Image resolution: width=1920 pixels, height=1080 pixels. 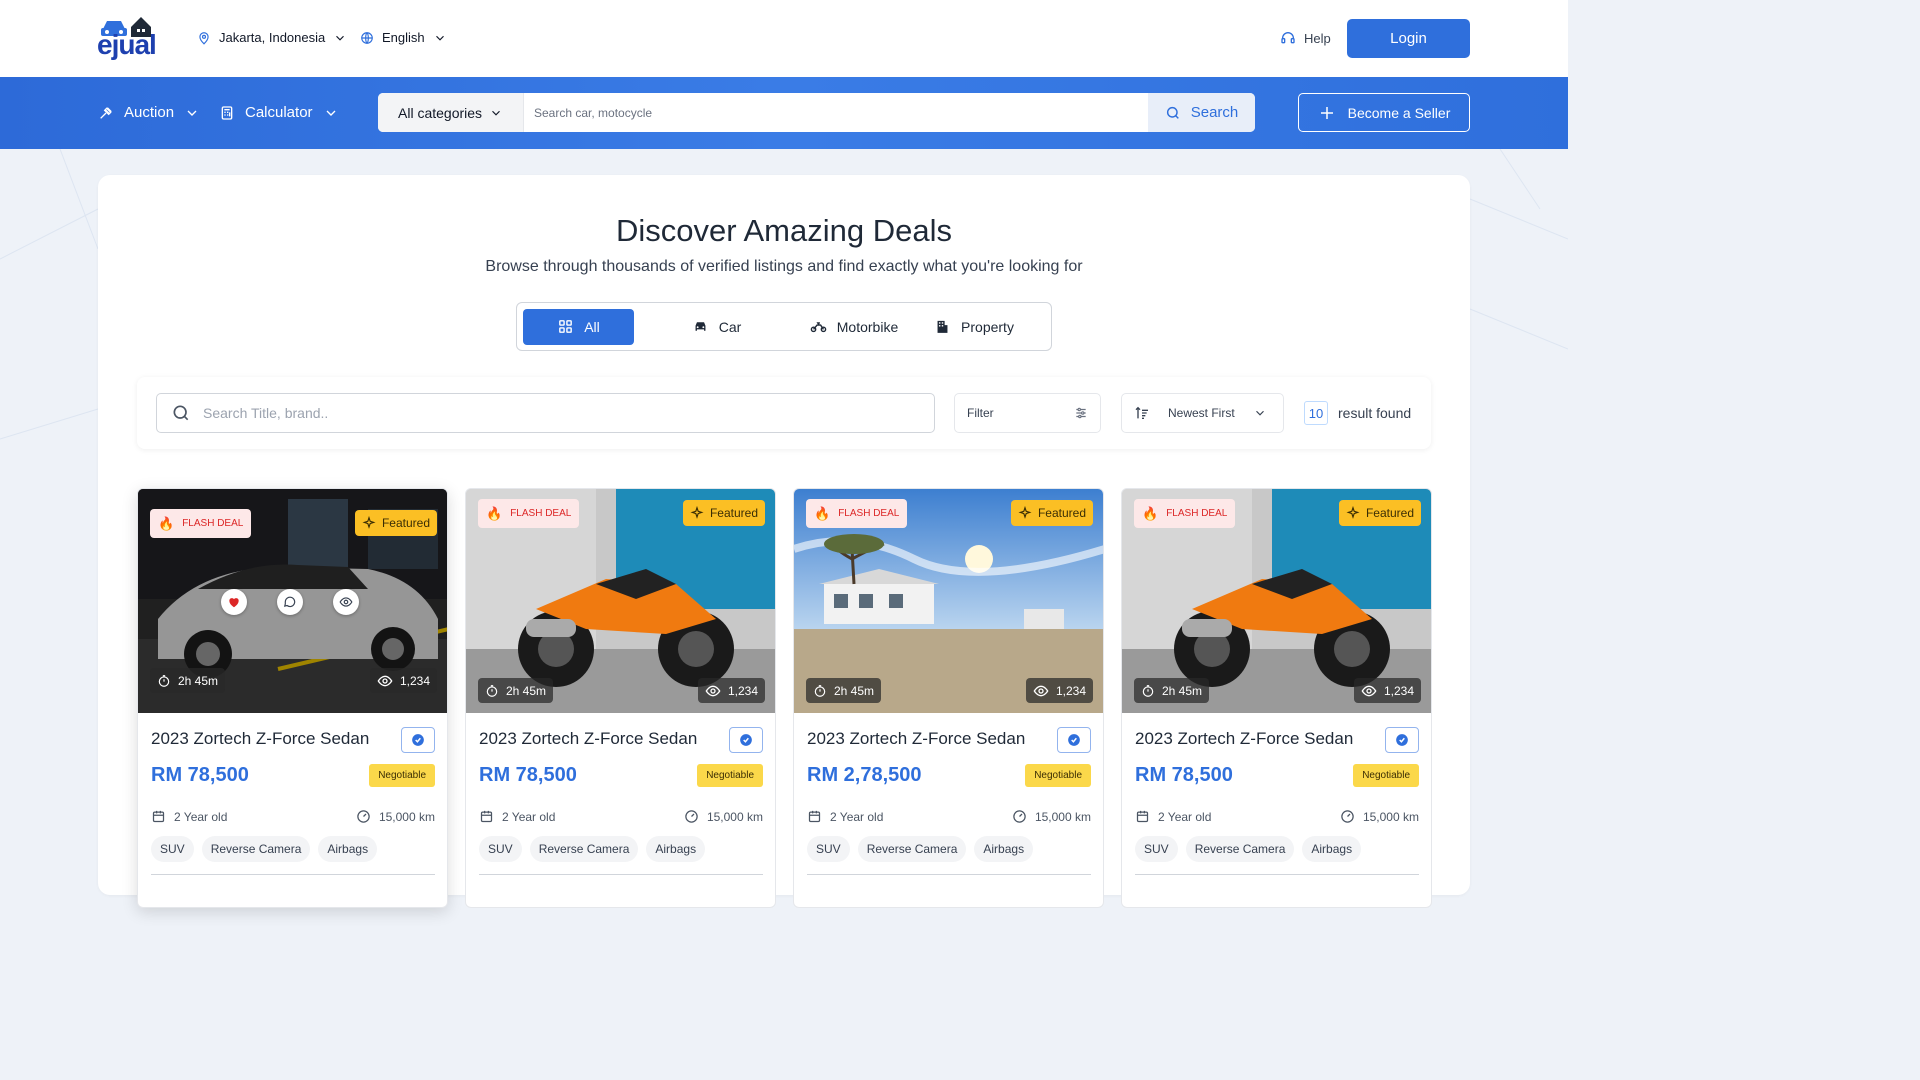 I want to click on listing-age: 2 Year old, so click(x=189, y=816).